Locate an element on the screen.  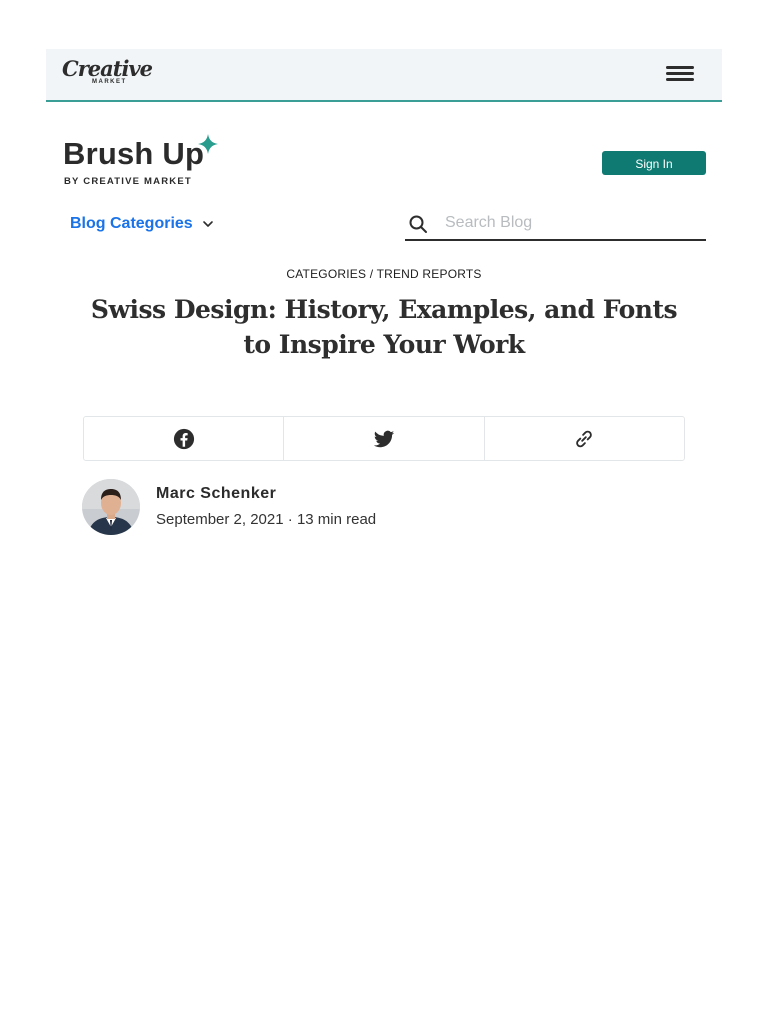
breadcrumb-trend-reports-link: TREND REPORTS is located at coordinates (429, 274).